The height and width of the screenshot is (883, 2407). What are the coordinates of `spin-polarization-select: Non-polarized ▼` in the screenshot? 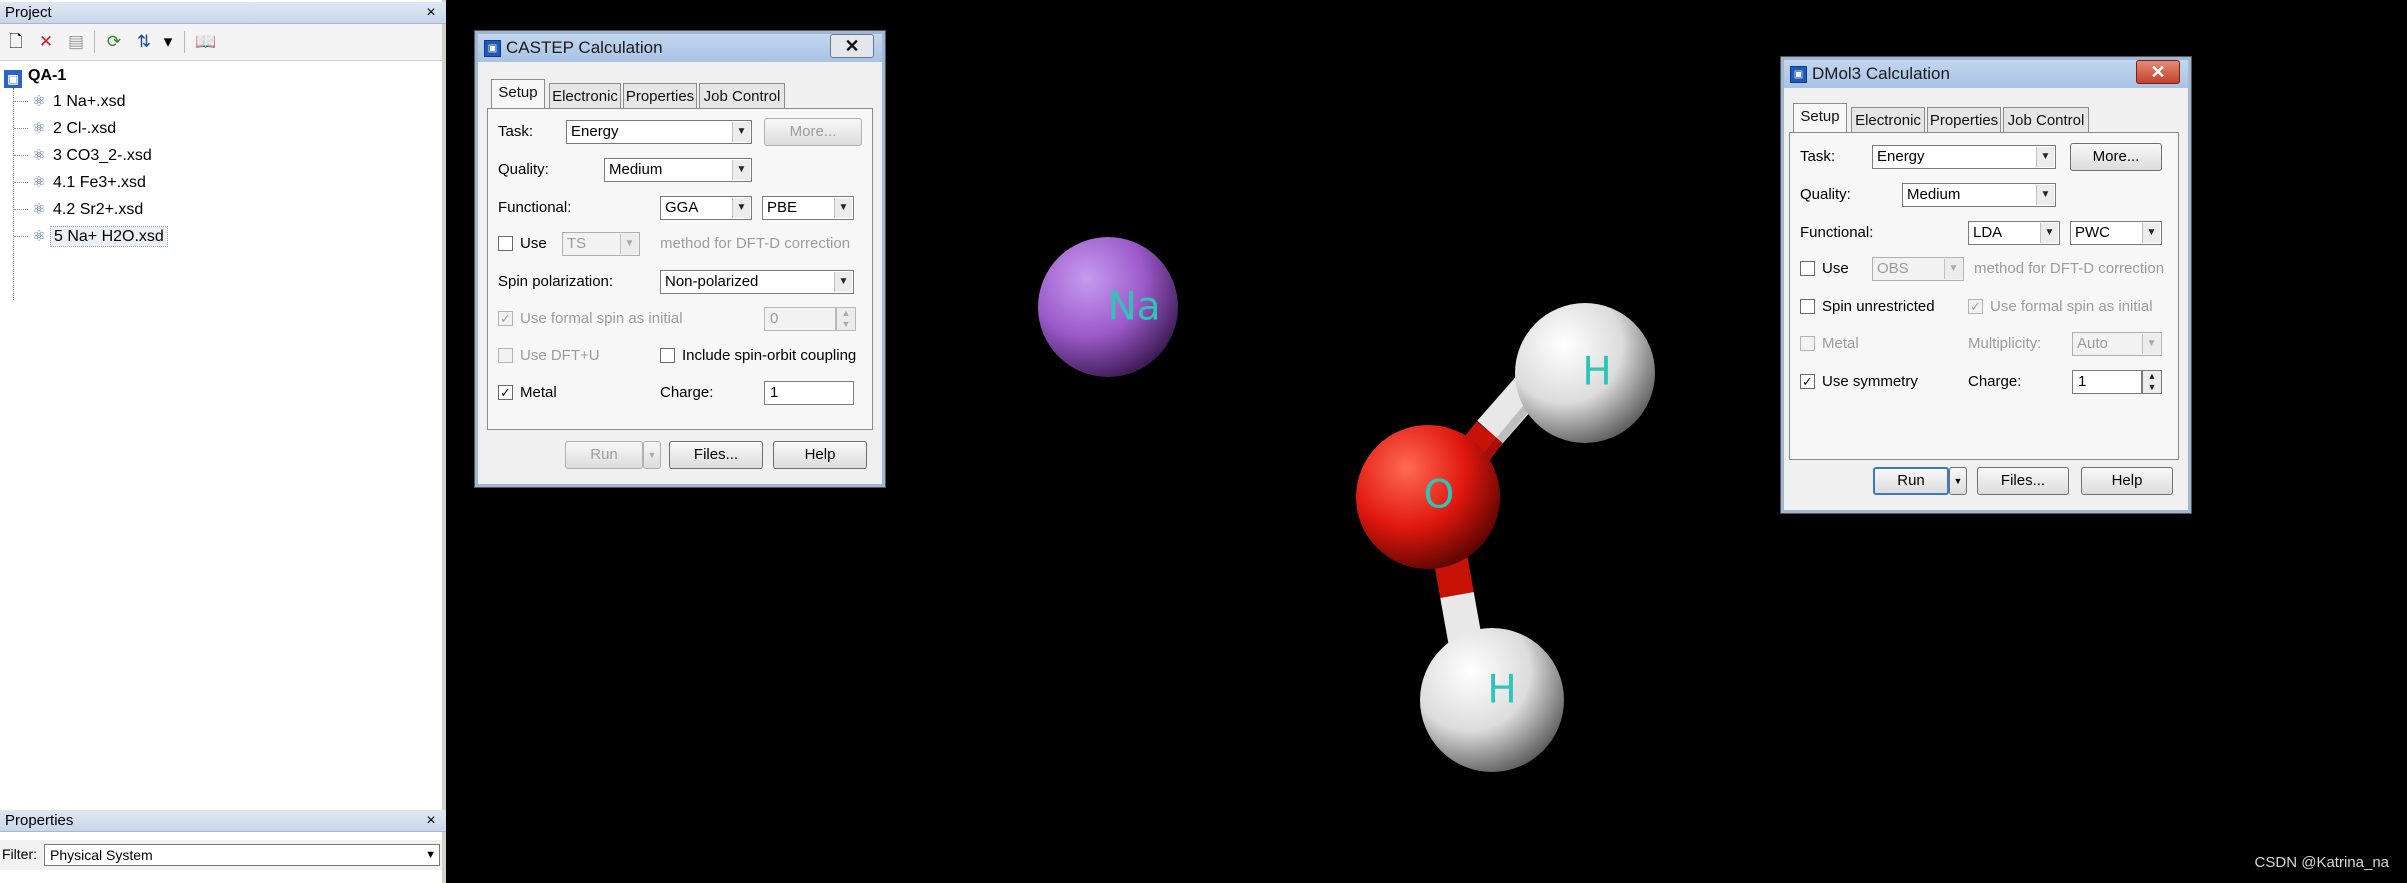 It's located at (757, 282).